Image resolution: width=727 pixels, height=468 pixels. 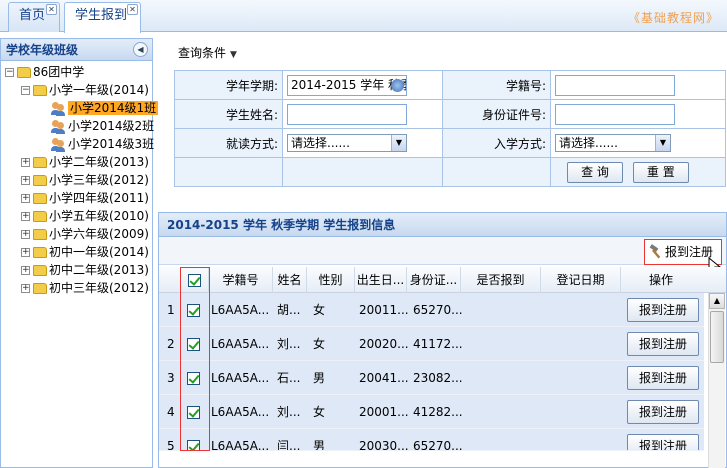 What do you see at coordinates (347, 114) in the screenshot?
I see `student-name-input` at bounding box center [347, 114].